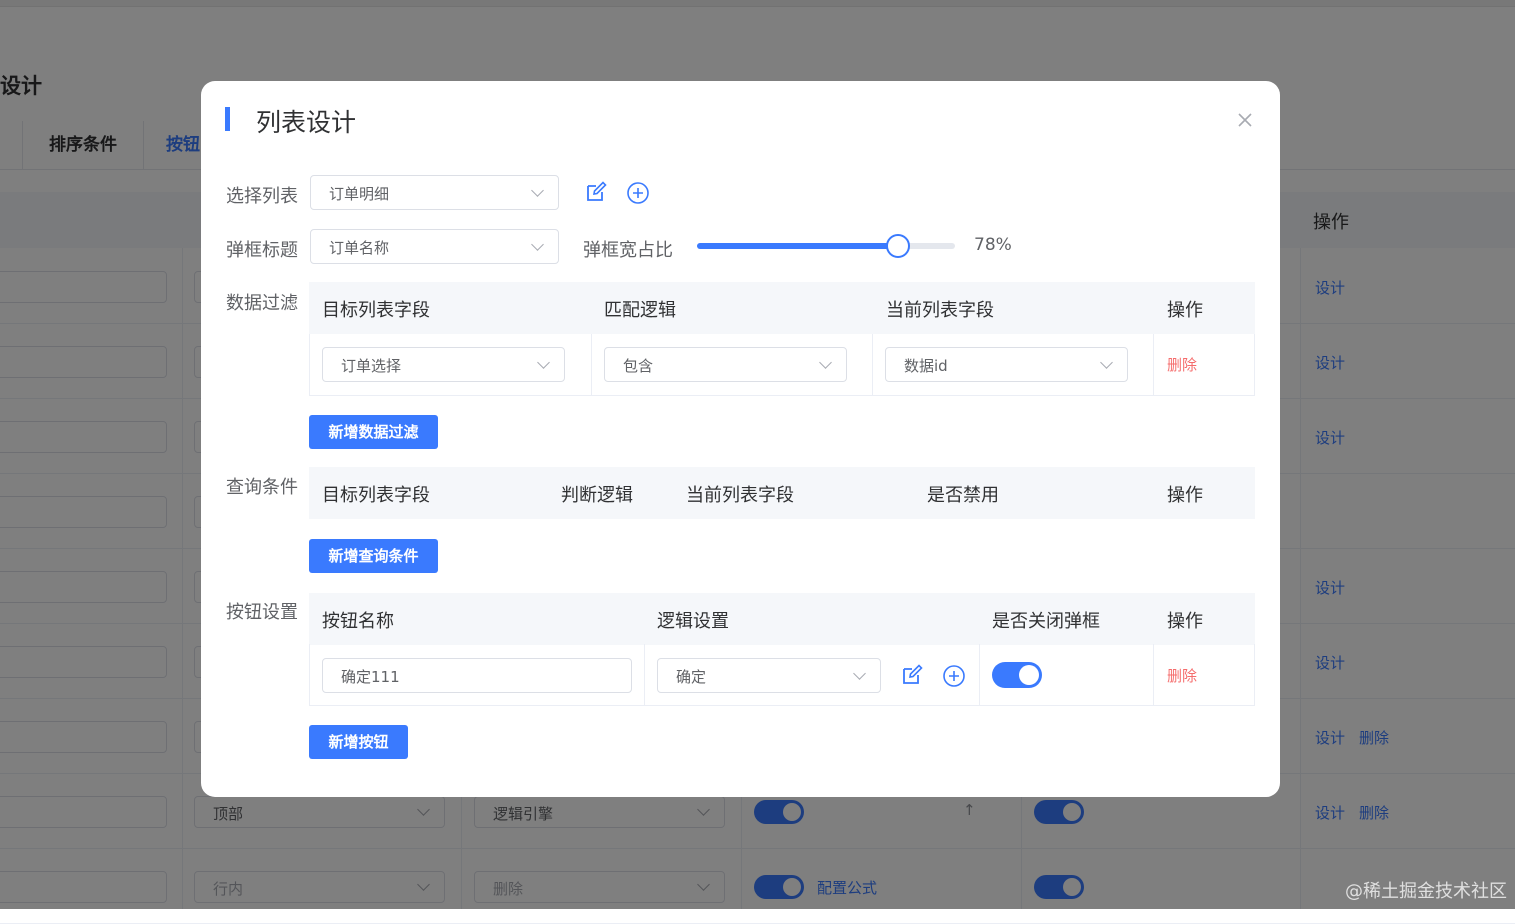  What do you see at coordinates (782, 619) in the screenshot?
I see `table-header: 按钮名称 逻辑设置 是否关闭弹框 操作` at bounding box center [782, 619].